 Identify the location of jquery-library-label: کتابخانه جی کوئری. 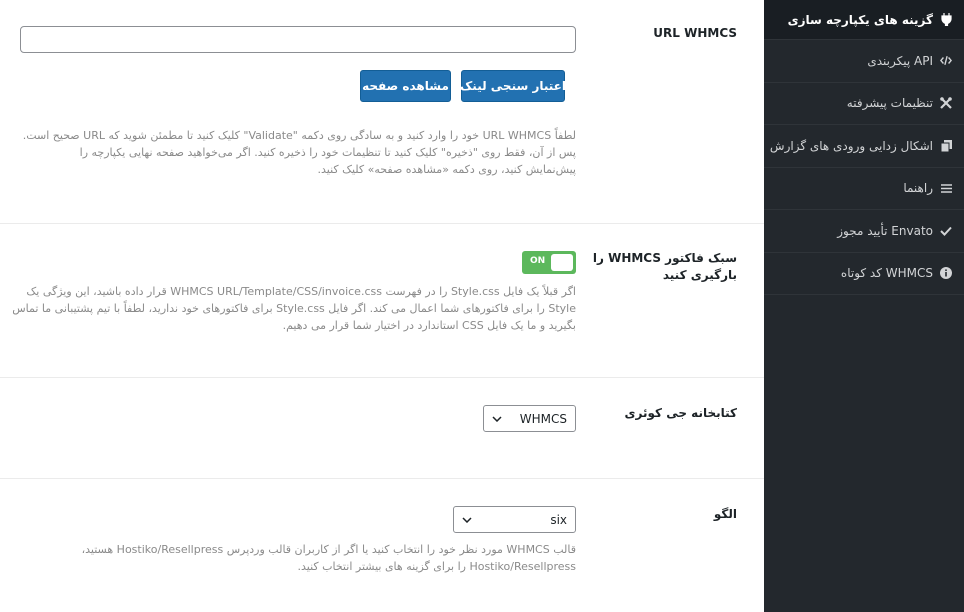
(680, 413).